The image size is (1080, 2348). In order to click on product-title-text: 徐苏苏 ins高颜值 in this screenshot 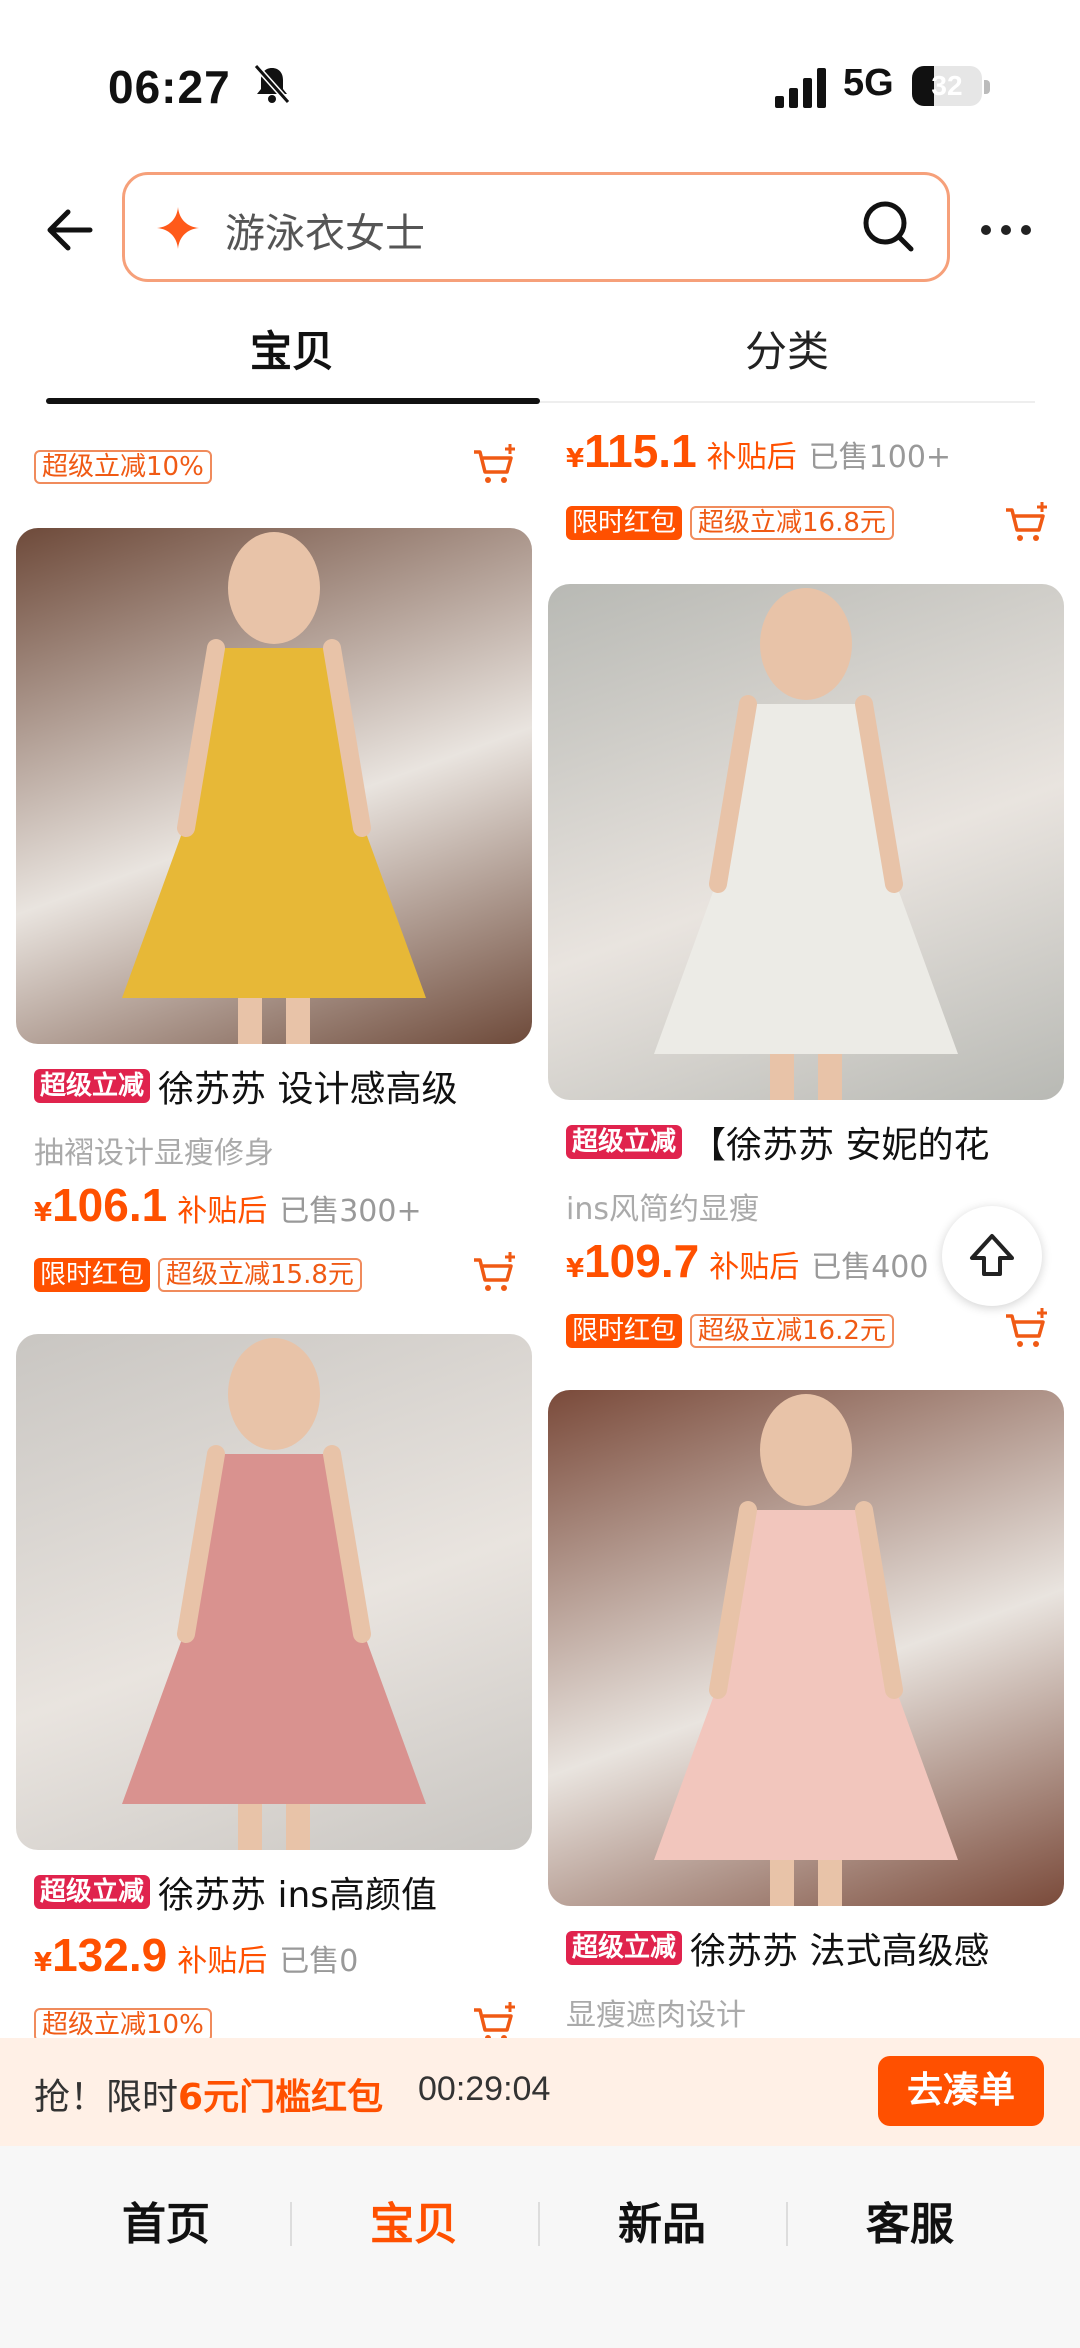, I will do `click(298, 1895)`.